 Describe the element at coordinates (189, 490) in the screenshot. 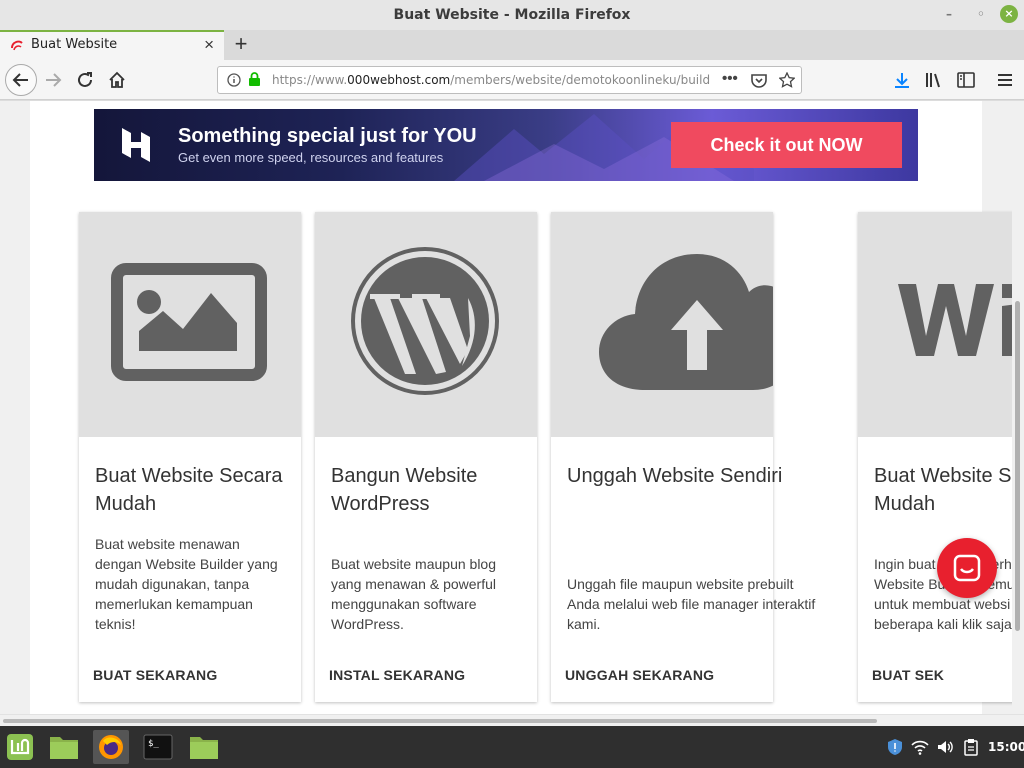

I see `card-title: Buat Website Secara Mudah` at that location.